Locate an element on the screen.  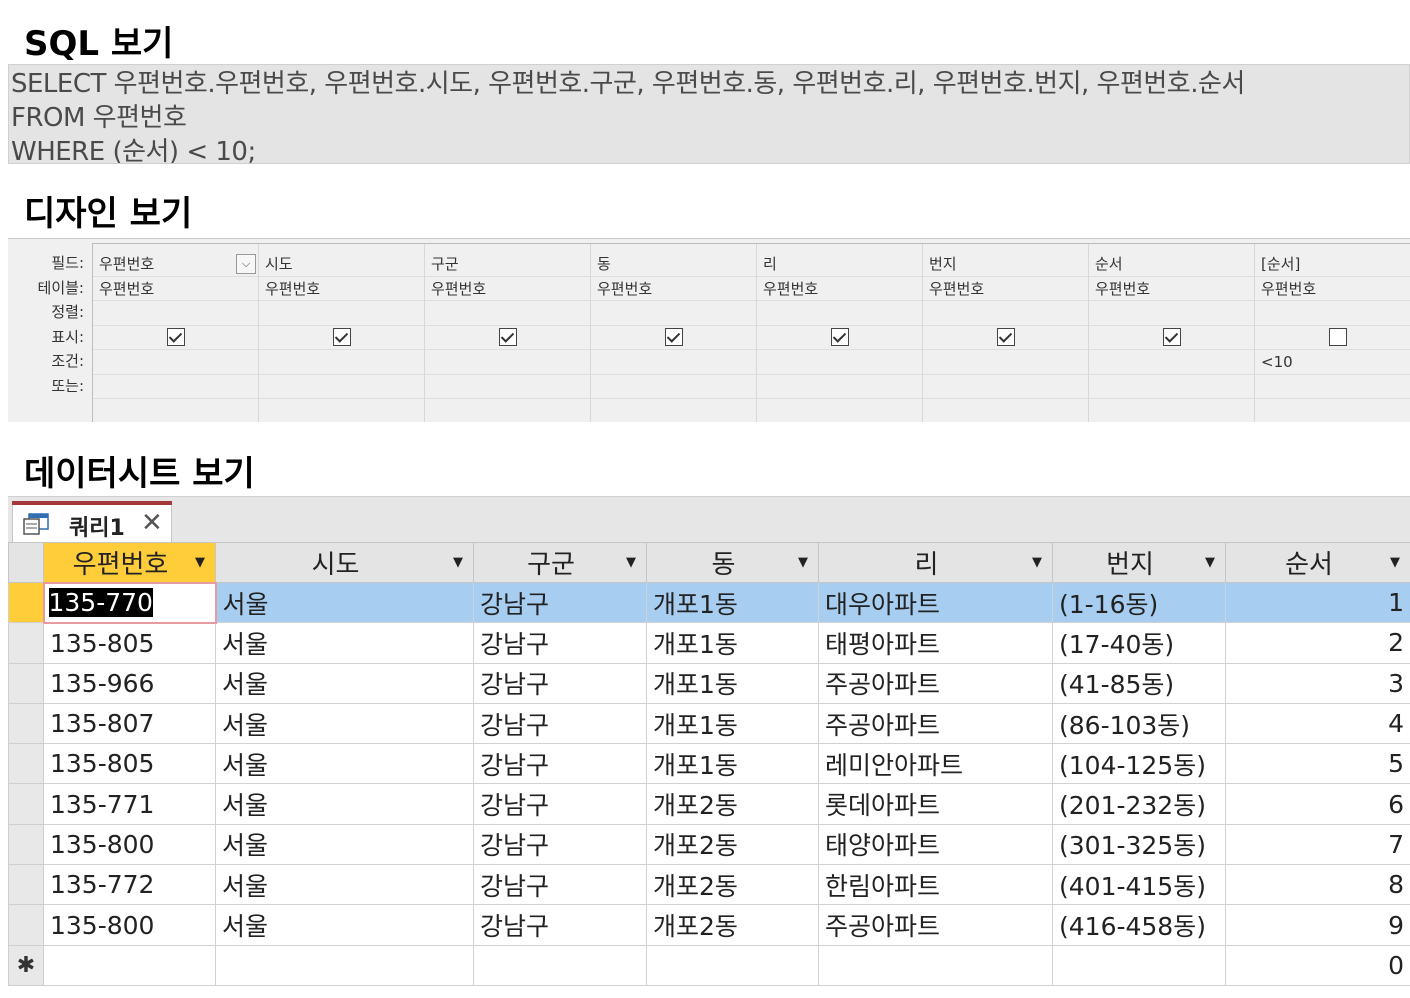
new-record-cell: 0 is located at coordinates (1317, 965).